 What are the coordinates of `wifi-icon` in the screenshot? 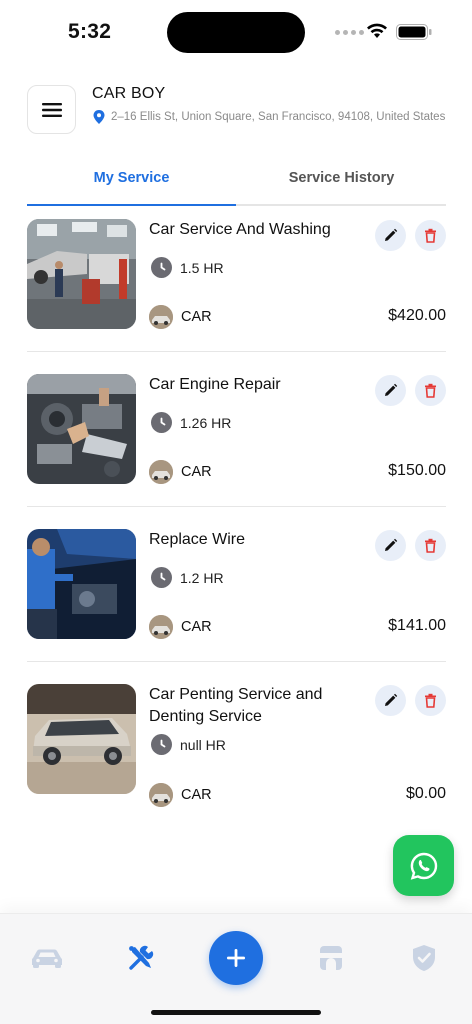 It's located at (377, 30).